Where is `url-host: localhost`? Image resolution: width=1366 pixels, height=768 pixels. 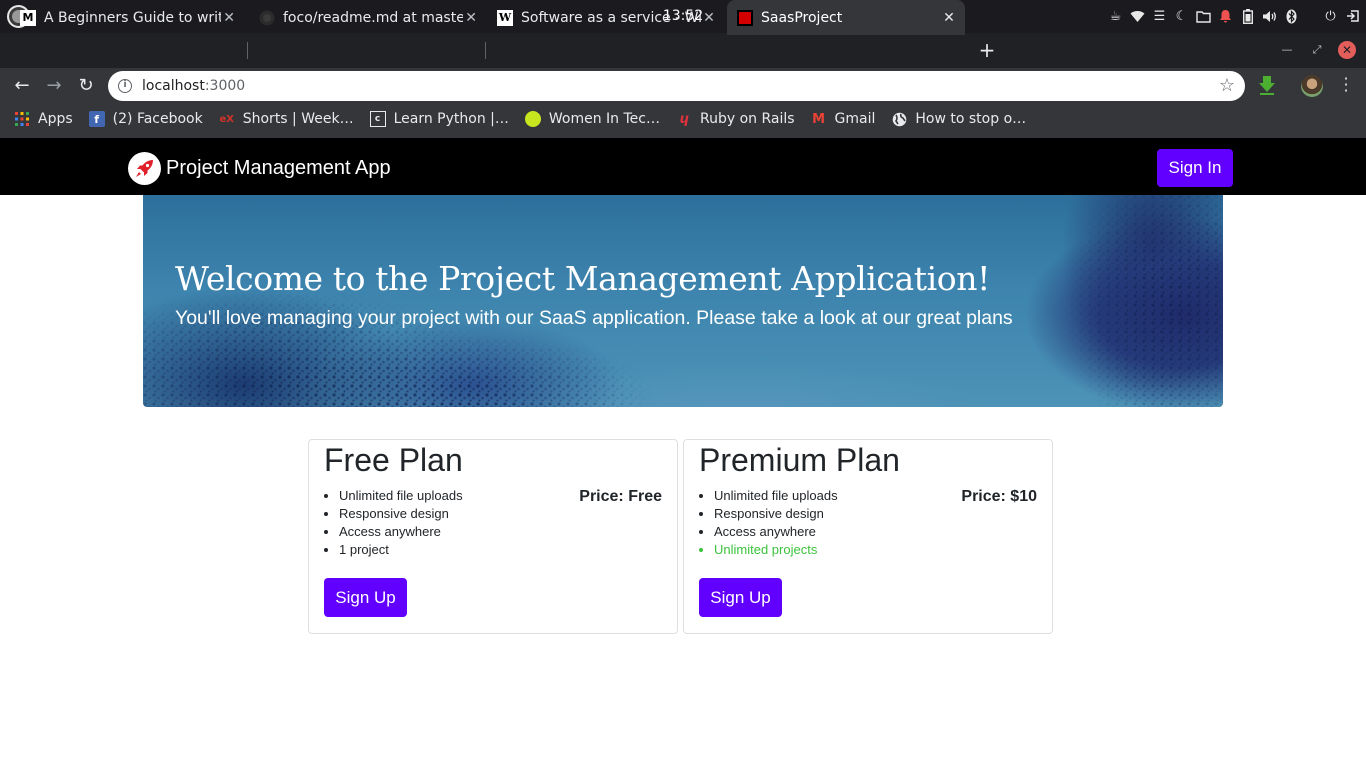 url-host: localhost is located at coordinates (173, 86).